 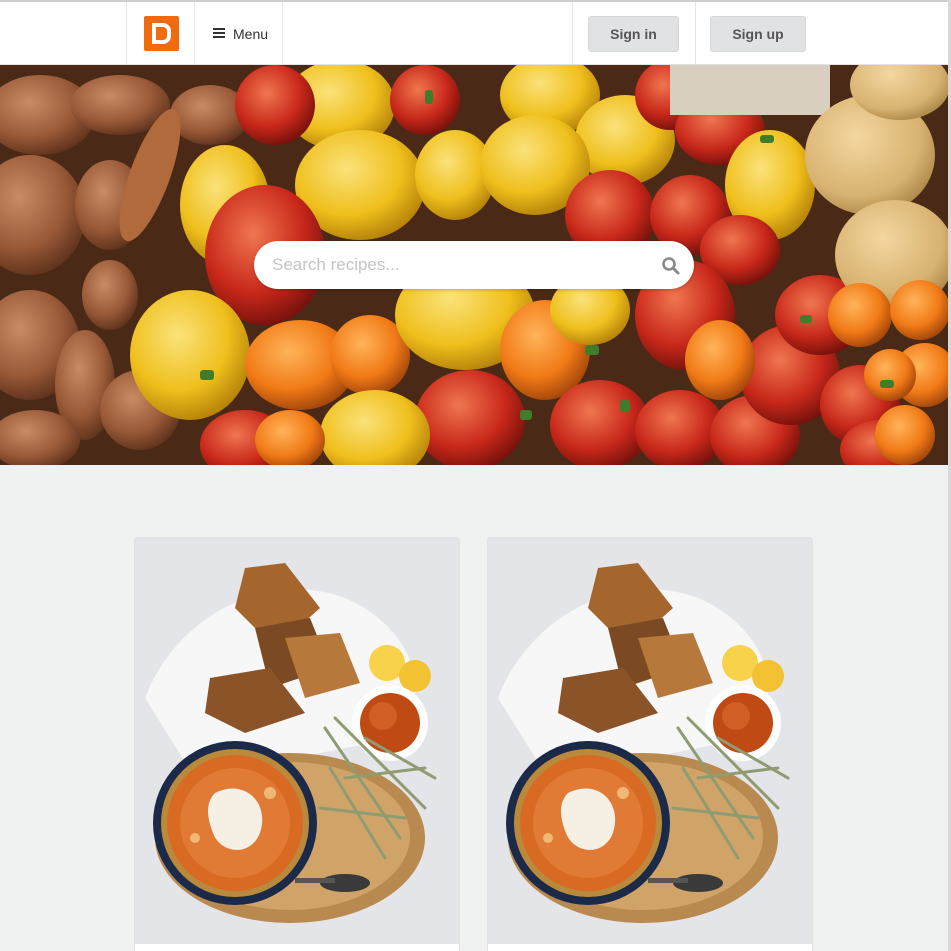 I want to click on sign-in-button: Sign in, so click(x=633, y=34).